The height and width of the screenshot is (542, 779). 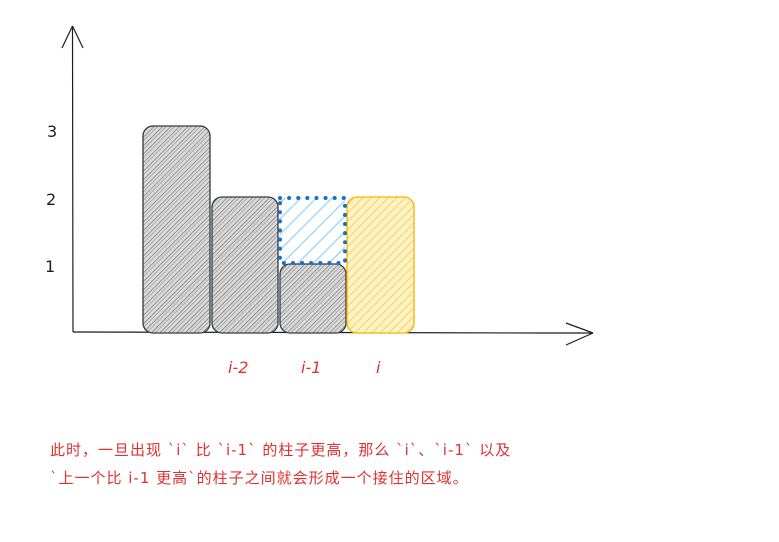 What do you see at coordinates (579, 328) in the screenshot?
I see `x-axis-arrow-top` at bounding box center [579, 328].